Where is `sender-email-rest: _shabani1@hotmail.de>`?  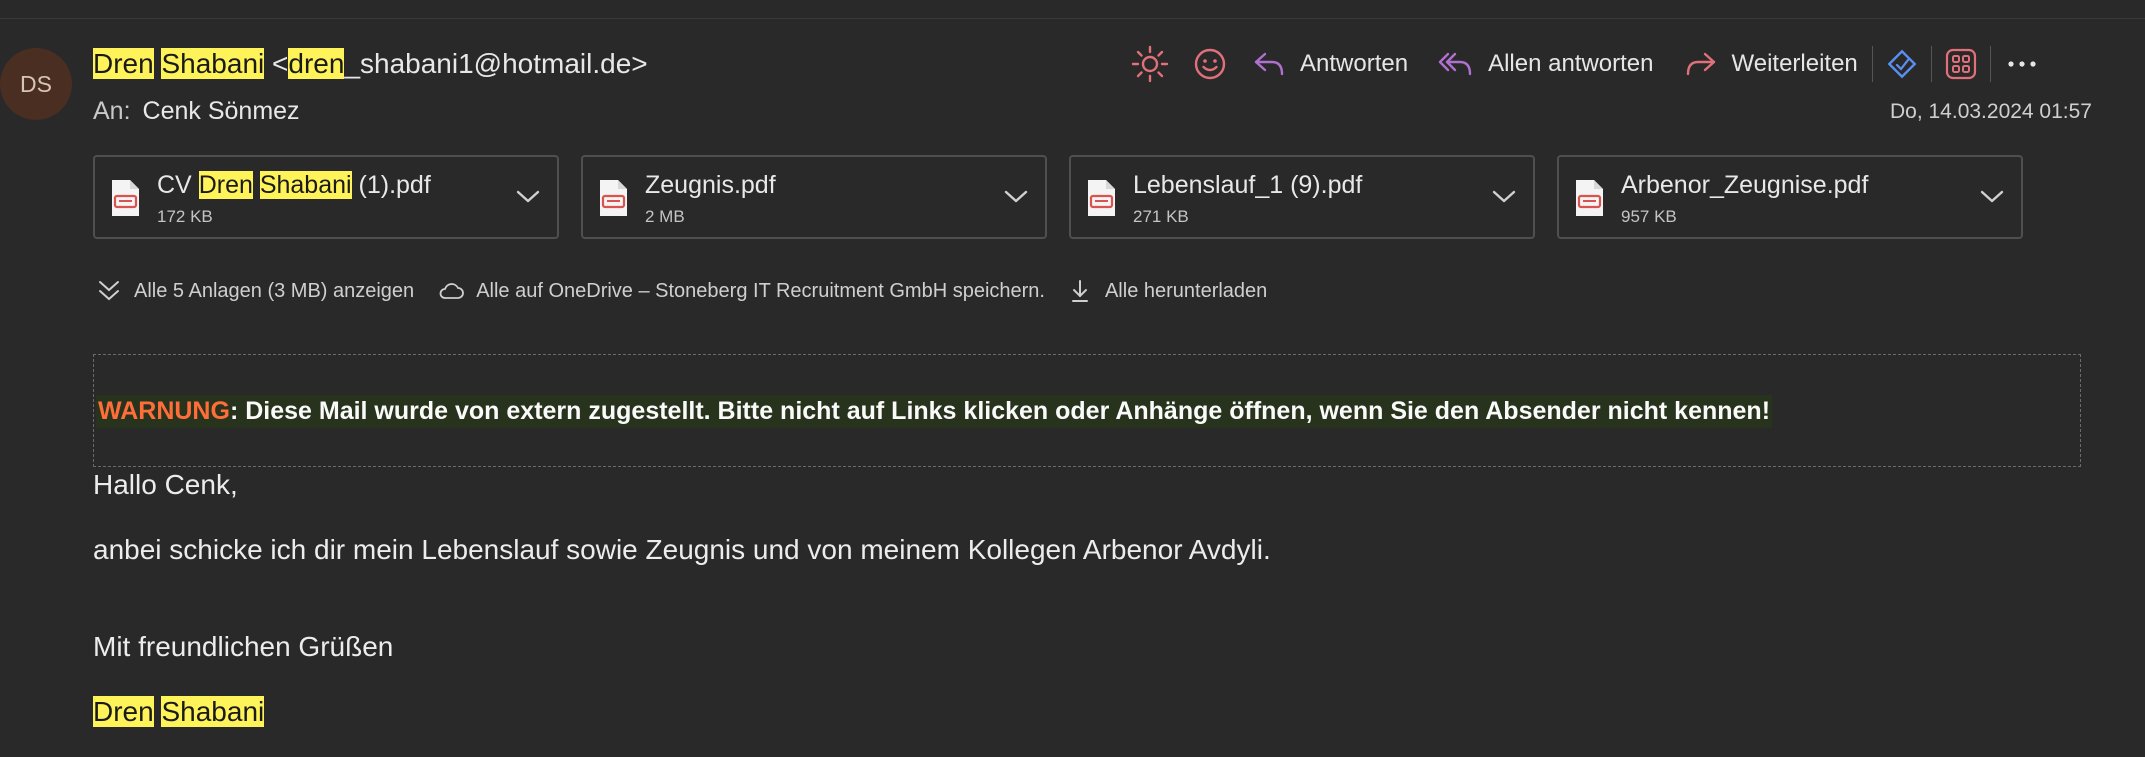 sender-email-rest: _shabani1@hotmail.de> is located at coordinates (496, 63).